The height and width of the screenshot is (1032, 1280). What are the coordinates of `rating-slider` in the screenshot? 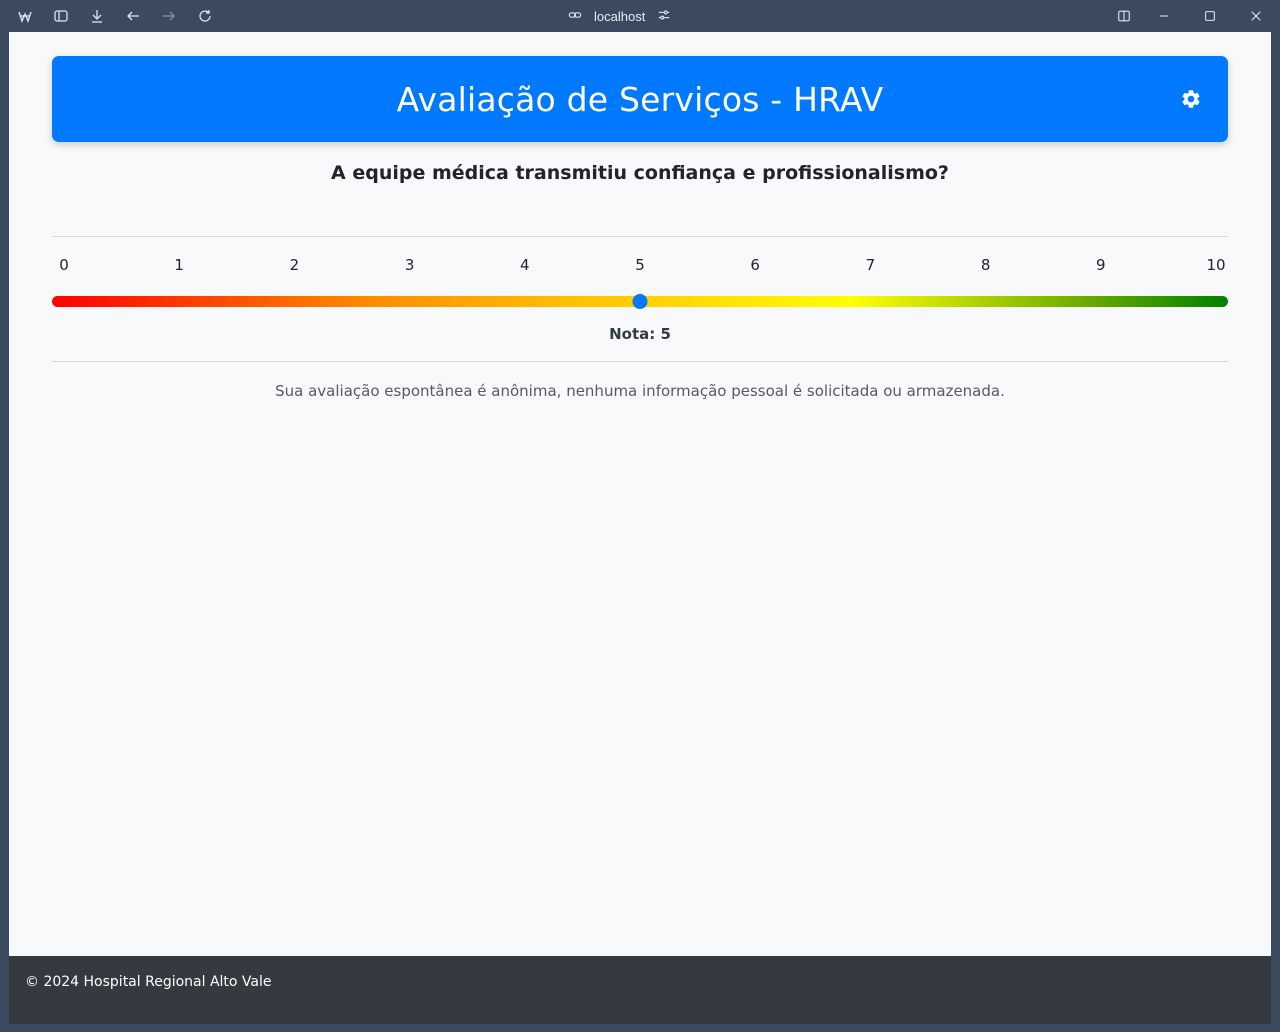 It's located at (640, 301).